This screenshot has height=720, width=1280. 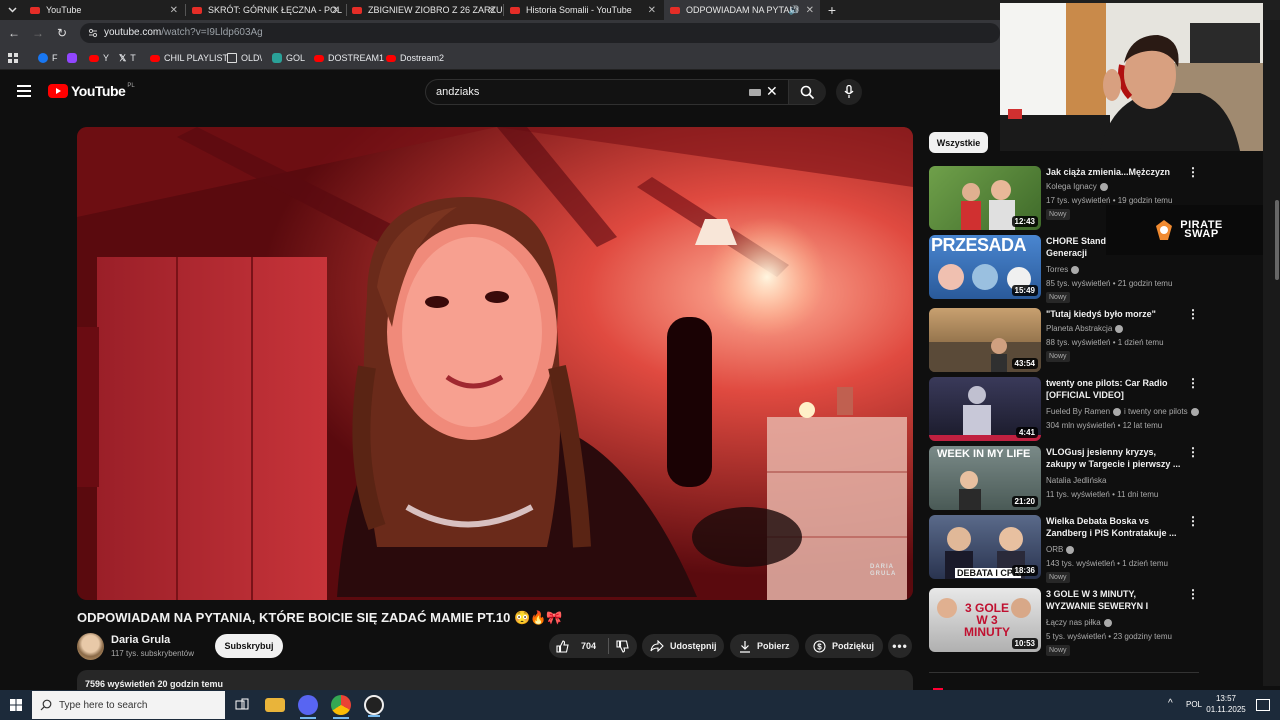 I want to click on voice-search-button, so click(x=849, y=92).